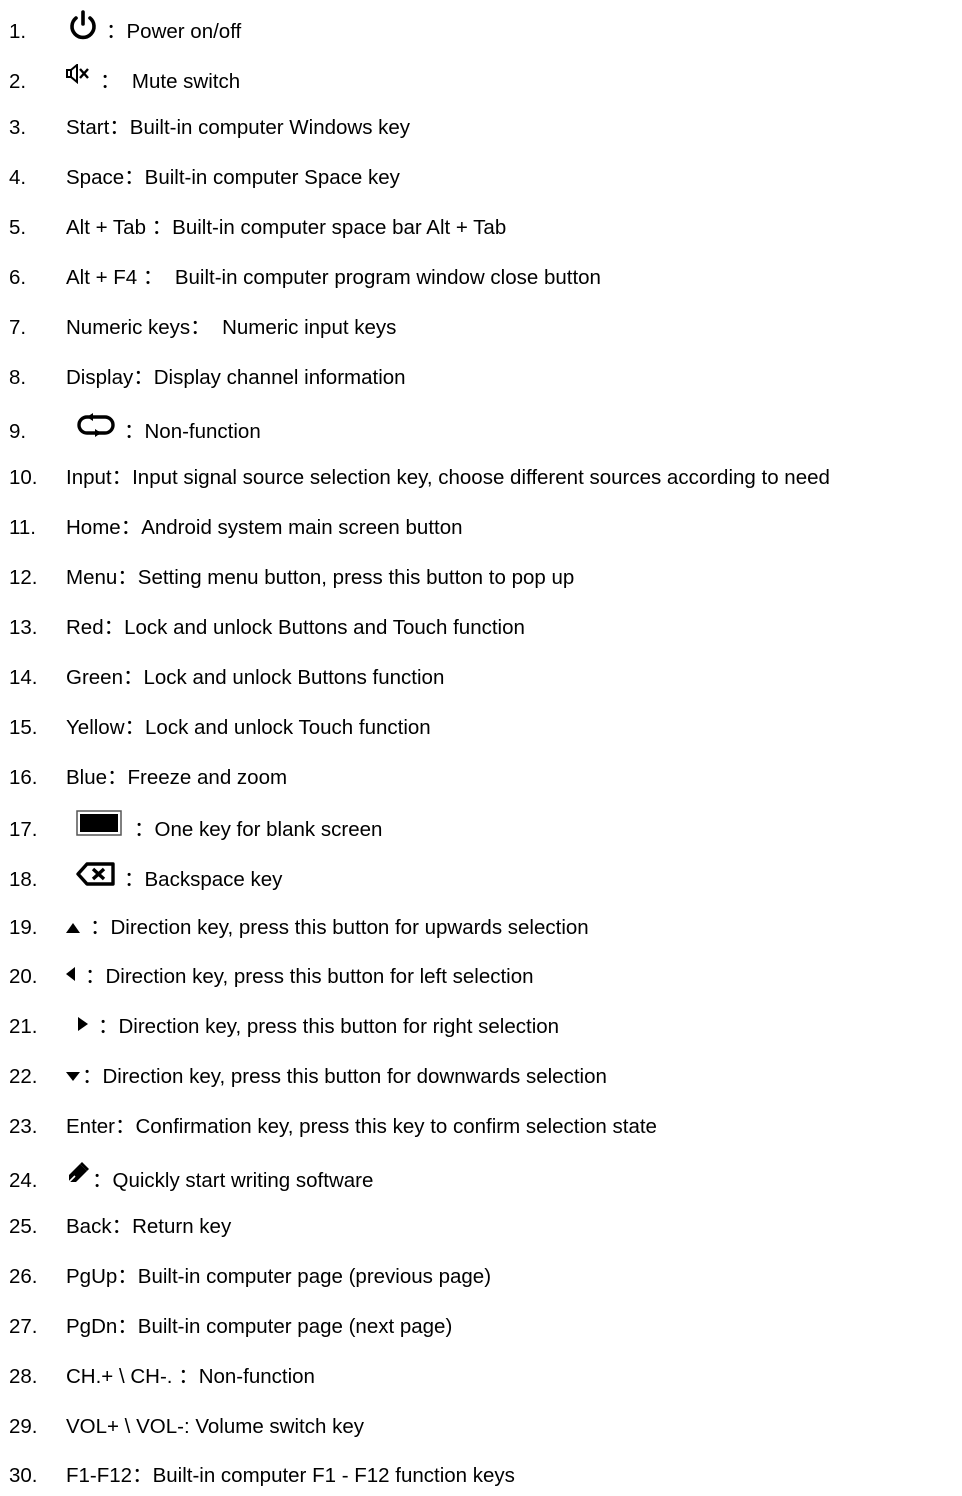 Image resolution: width=962 pixels, height=1496 pixels. I want to click on item-description: Mute switch, so click(186, 81).